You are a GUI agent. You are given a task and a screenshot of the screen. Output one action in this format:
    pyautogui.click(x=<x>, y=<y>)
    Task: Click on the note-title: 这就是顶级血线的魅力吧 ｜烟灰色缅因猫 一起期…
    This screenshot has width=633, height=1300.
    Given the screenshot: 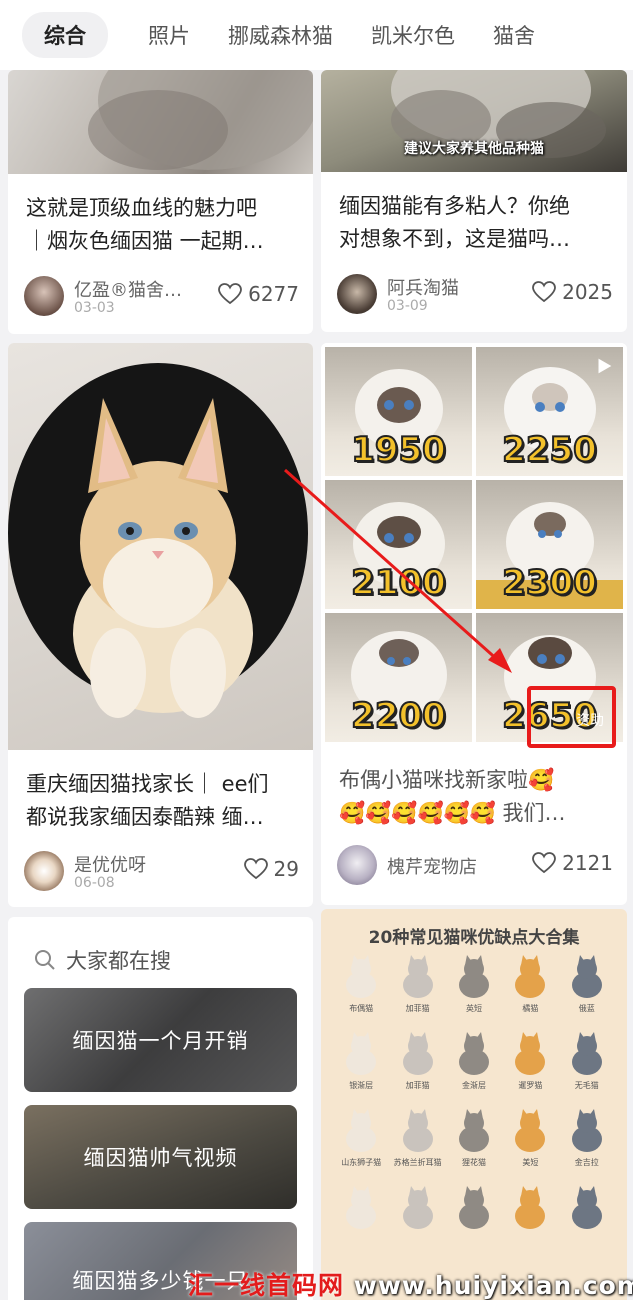 What is the action you would take?
    pyautogui.click(x=145, y=224)
    